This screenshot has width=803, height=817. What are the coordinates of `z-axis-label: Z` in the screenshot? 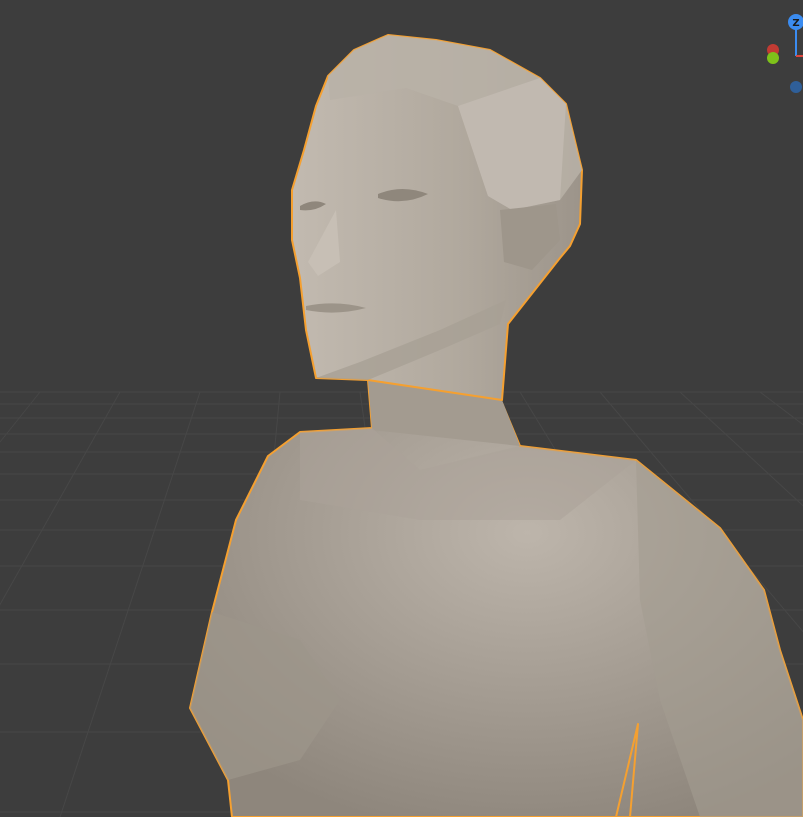 It's located at (795, 23).